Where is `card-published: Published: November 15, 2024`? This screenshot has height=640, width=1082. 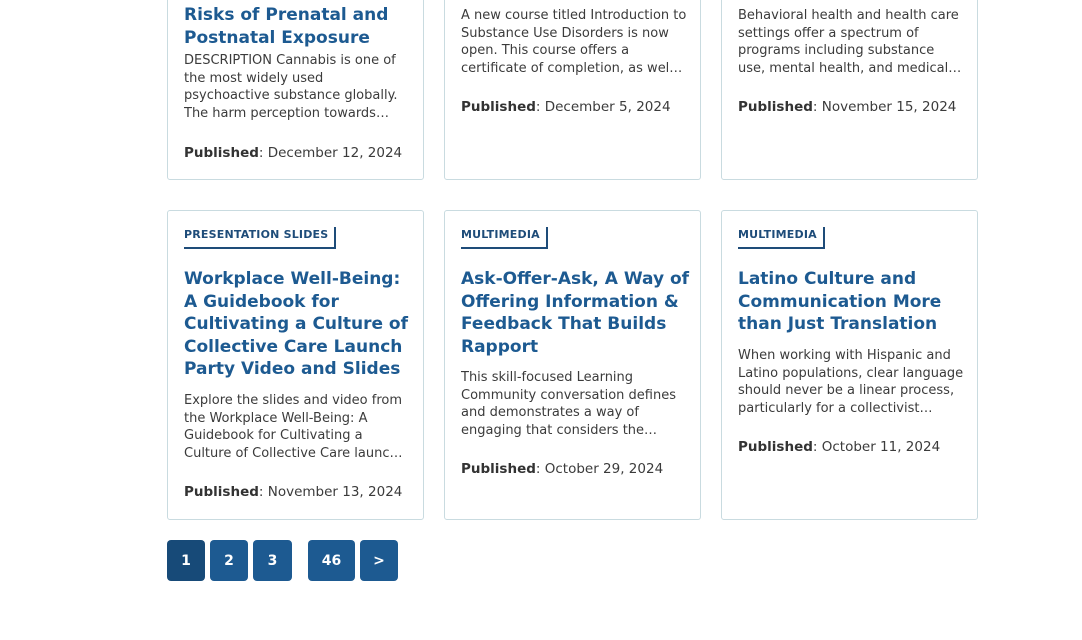
card-published: Published: November 15, 2024 is located at coordinates (847, 107).